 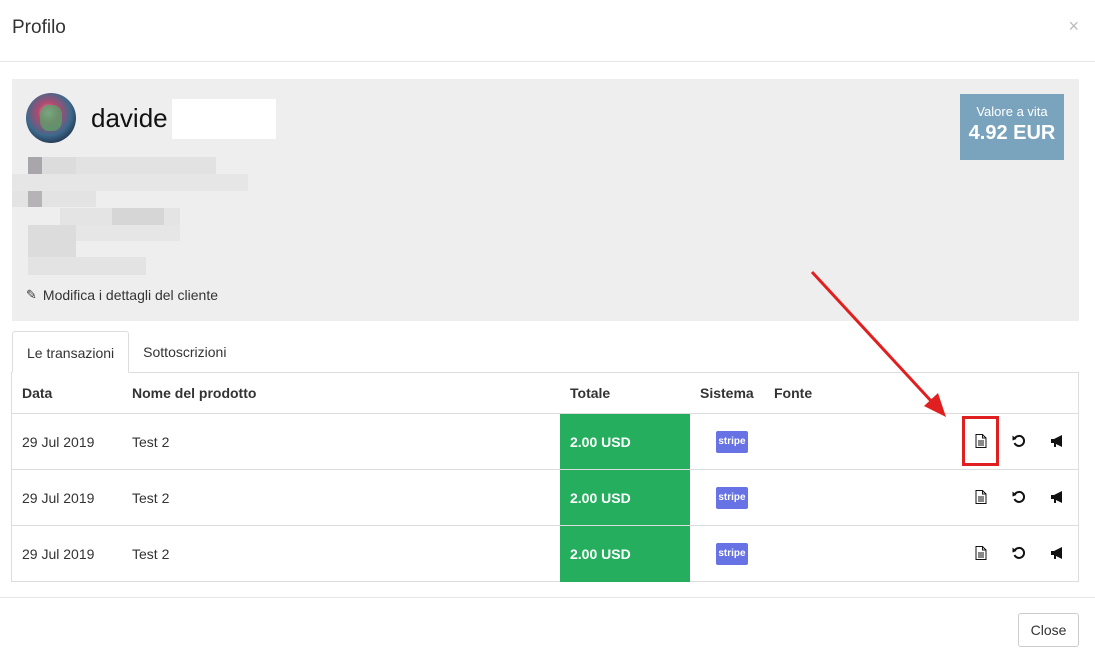 I want to click on close-button: Close, so click(x=1048, y=630).